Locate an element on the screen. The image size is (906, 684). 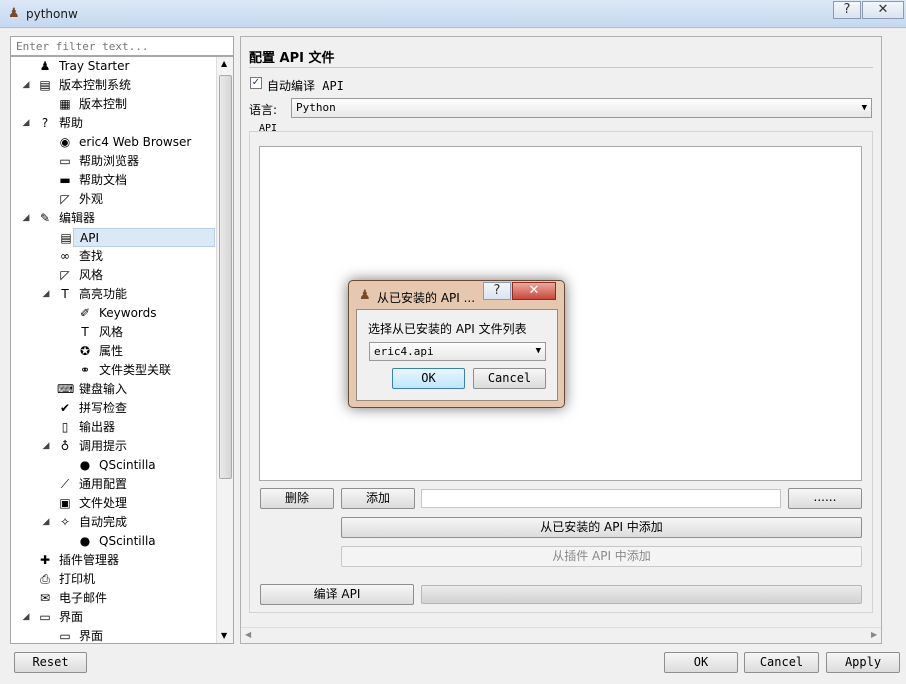
tree-item: T 风格 is located at coordinates (113, 332).